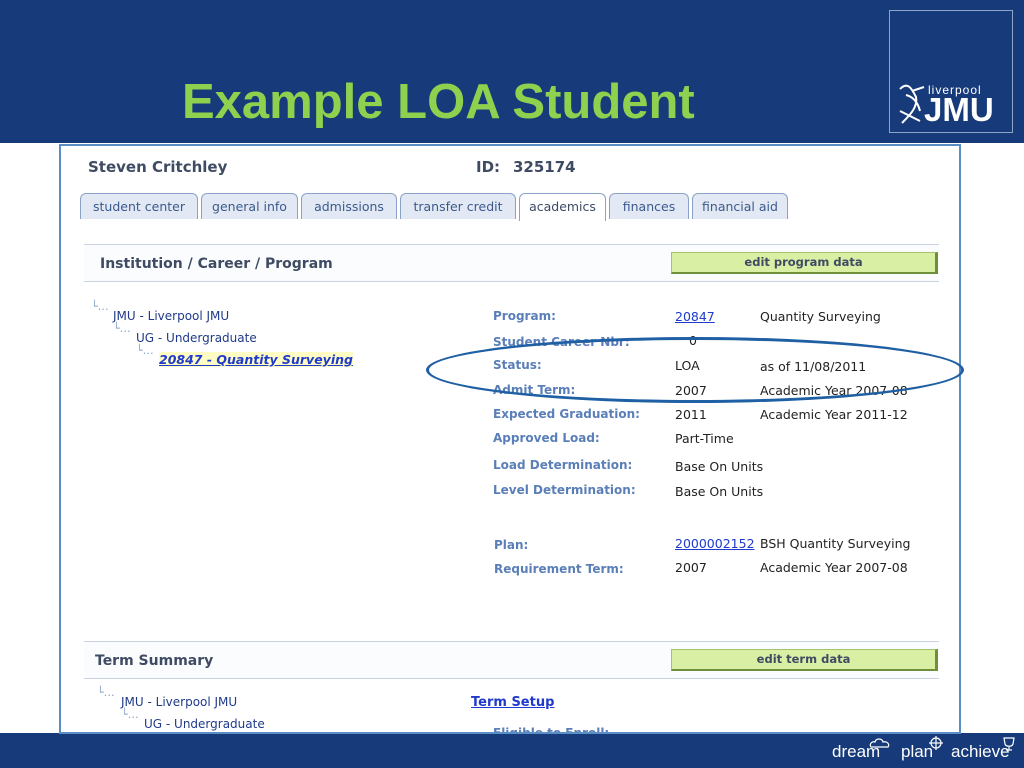  What do you see at coordinates (524, 316) in the screenshot?
I see `program-label: Program:` at bounding box center [524, 316].